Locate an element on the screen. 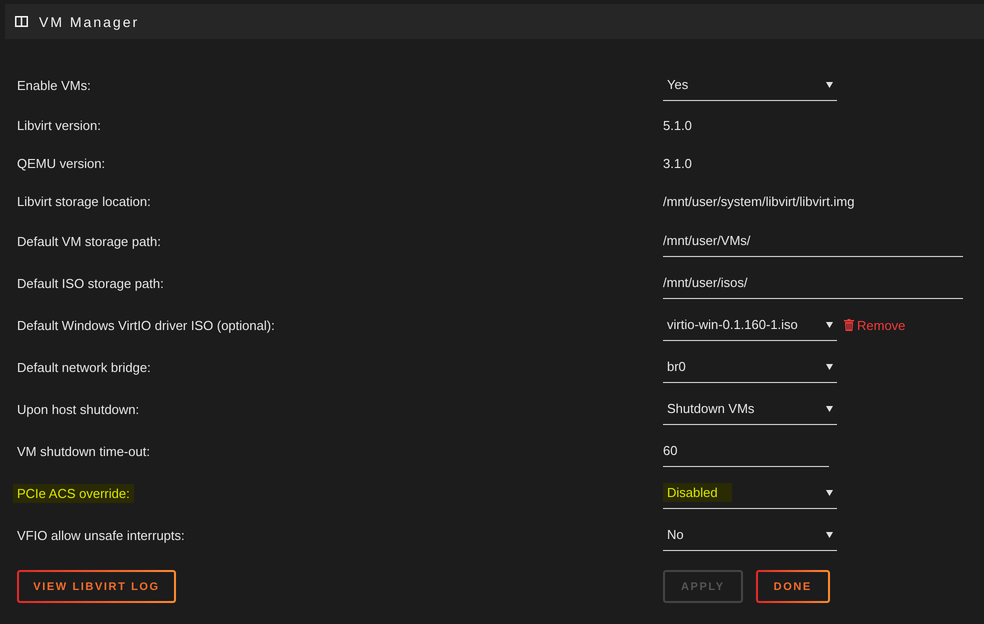 The image size is (984, 624). remove-link: Remove is located at coordinates (875, 325).